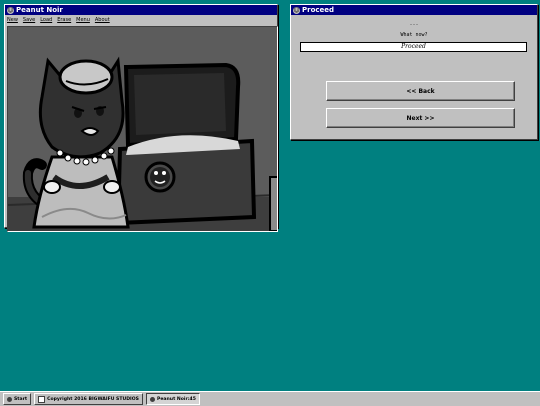 Image resolution: width=540 pixels, height=406 pixels. Describe the element at coordinates (420, 91) in the screenshot. I see `back-button: << Back` at that location.